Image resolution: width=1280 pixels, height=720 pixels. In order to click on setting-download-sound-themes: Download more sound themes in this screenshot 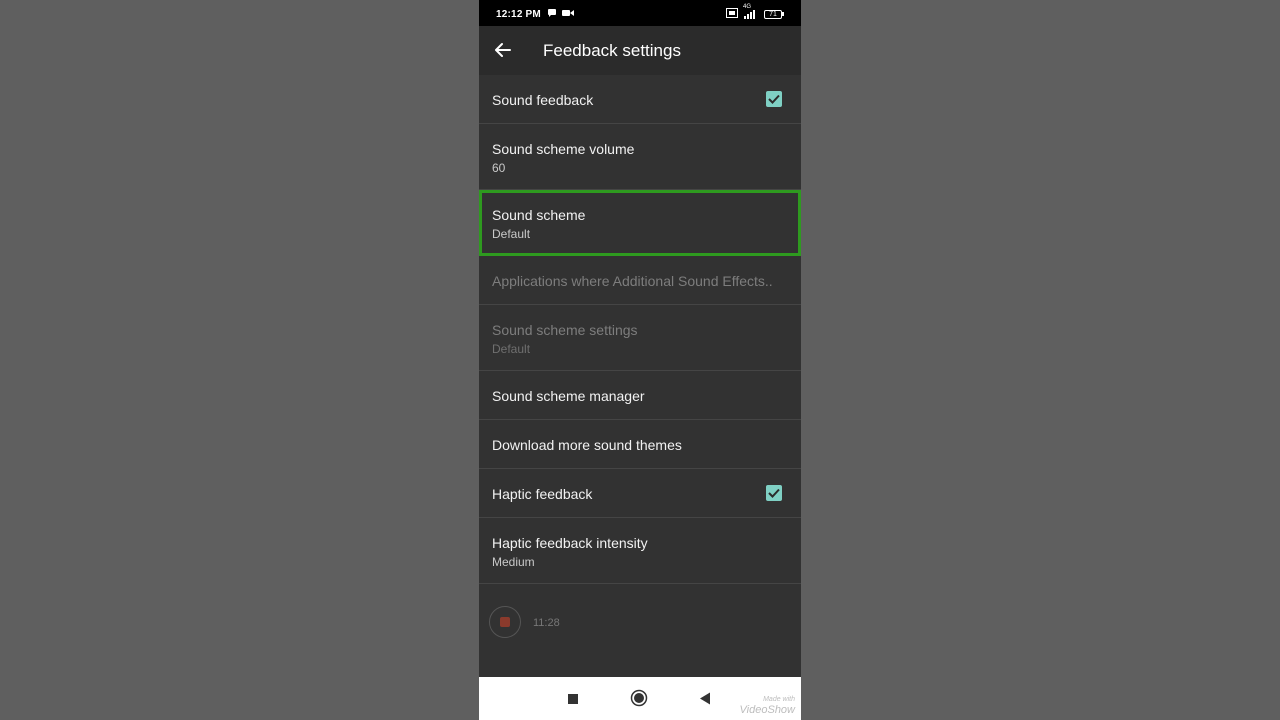, I will do `click(640, 444)`.